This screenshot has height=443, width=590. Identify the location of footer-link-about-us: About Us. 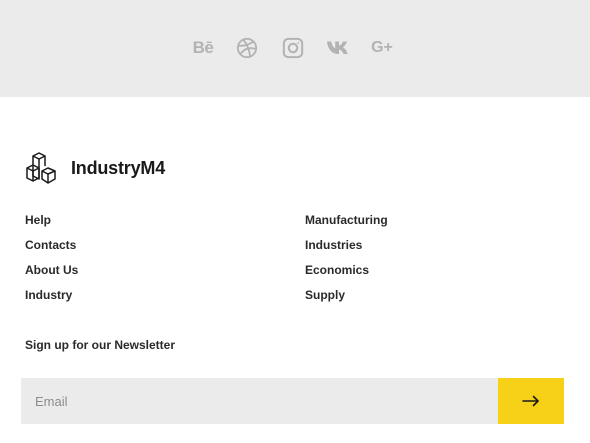
(51, 273).